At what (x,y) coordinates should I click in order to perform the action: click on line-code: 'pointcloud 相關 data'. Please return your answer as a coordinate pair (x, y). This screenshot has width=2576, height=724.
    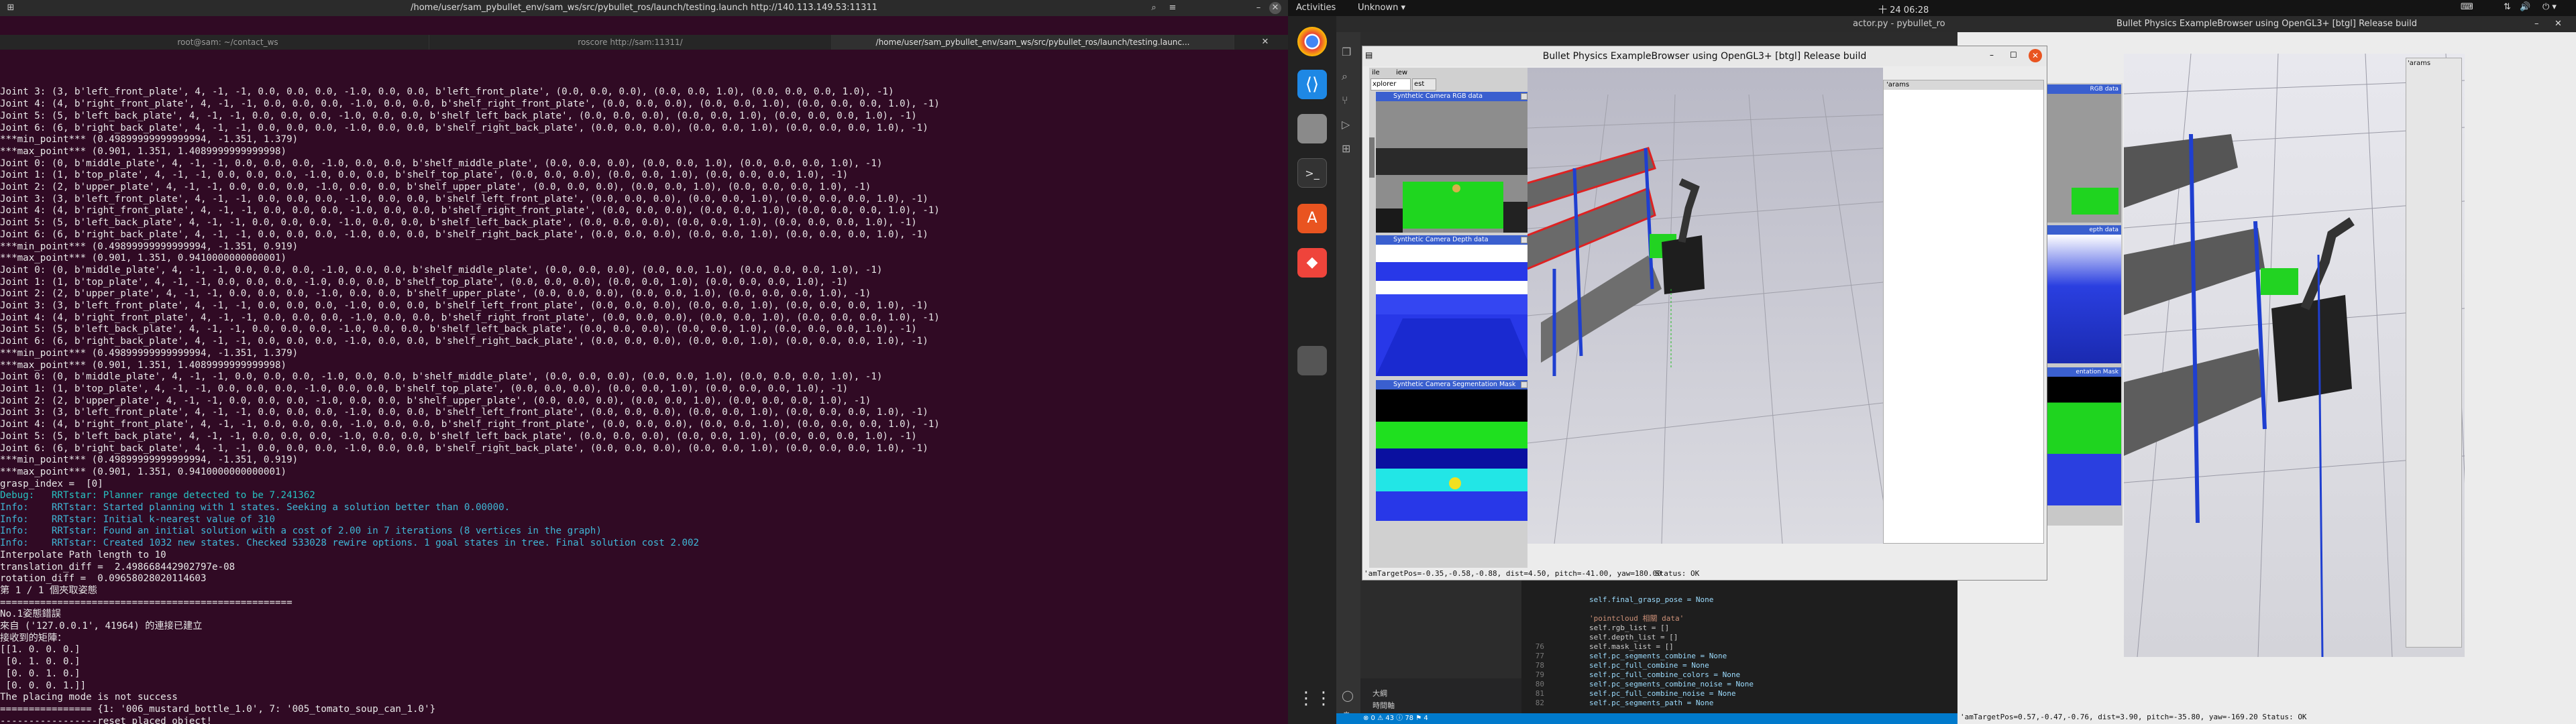
    Looking at the image, I should click on (1619, 618).